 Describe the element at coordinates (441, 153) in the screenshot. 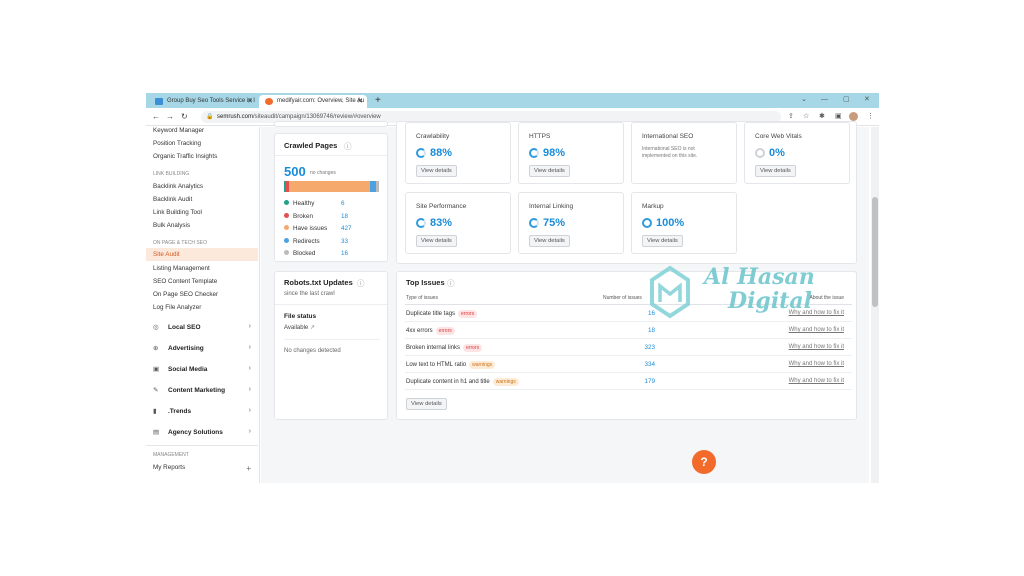

I see `metric-value: 88%` at that location.